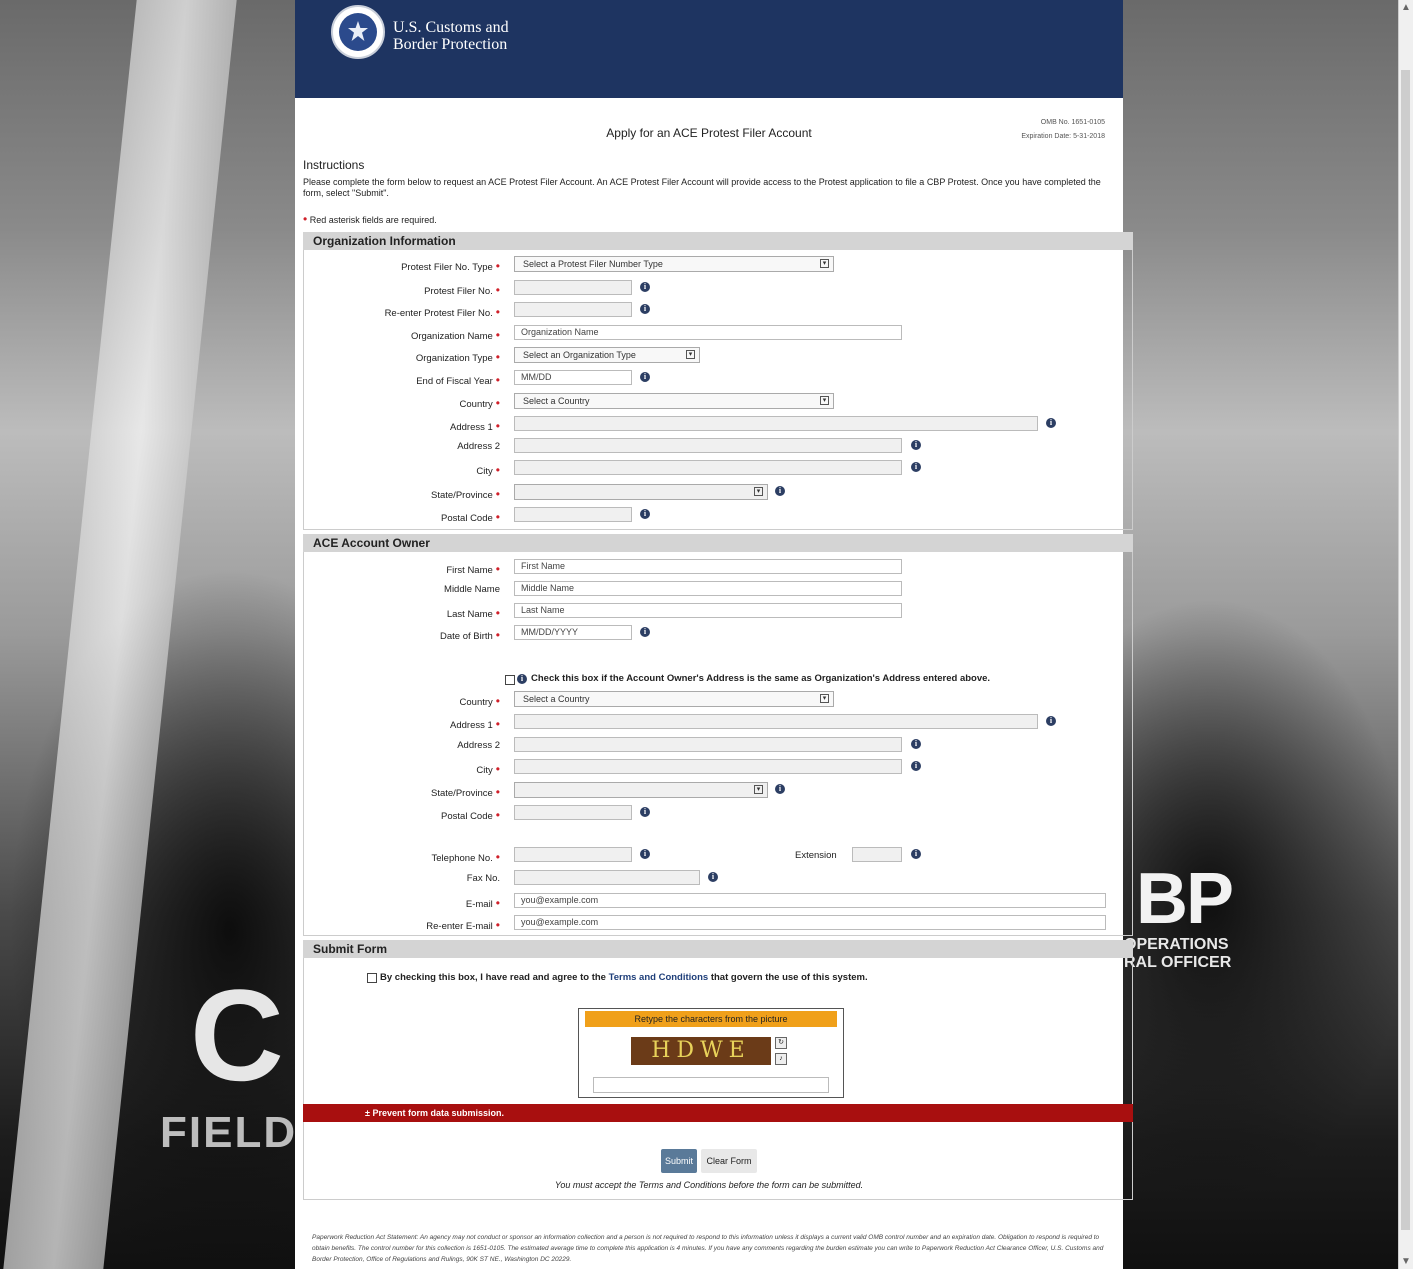 This screenshot has height=1269, width=1413. I want to click on filer-type-select: Select a Protest Filer Number Type ▾, so click(674, 264).